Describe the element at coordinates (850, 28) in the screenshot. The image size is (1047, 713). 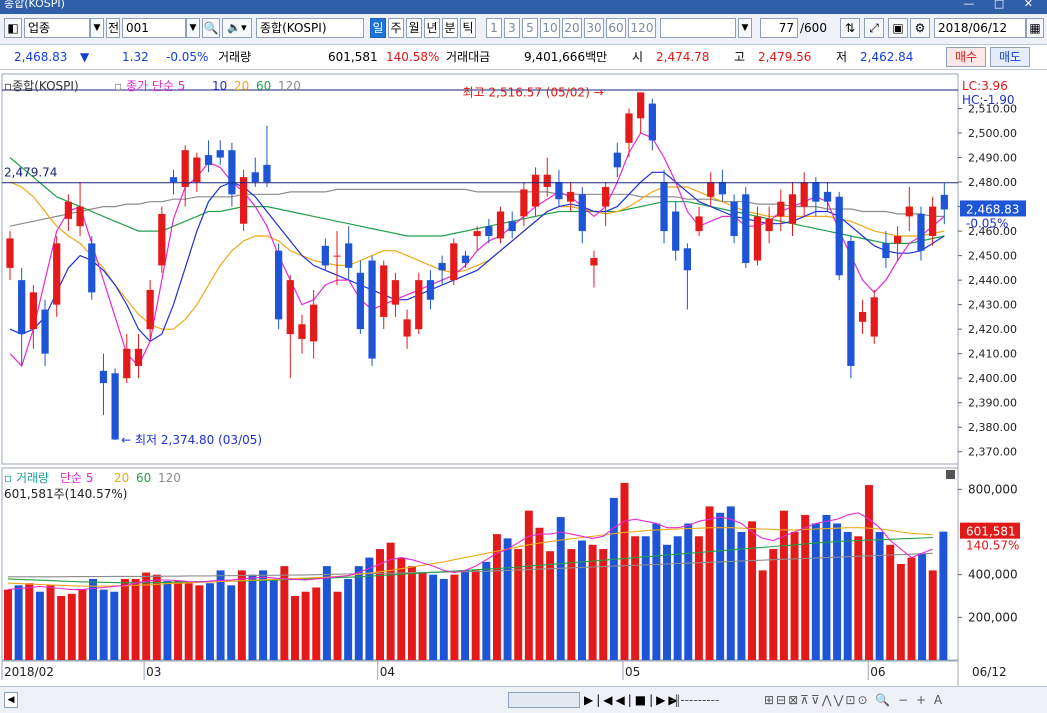
I see `pin-icon: ⇅` at that location.